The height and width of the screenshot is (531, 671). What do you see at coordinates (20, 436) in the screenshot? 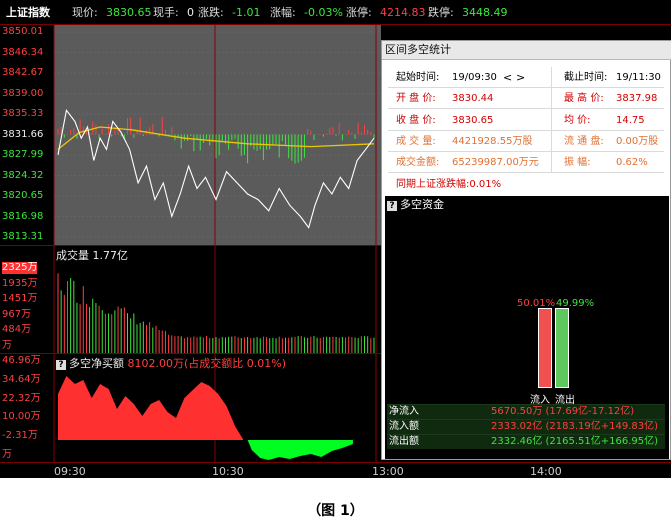
I see `axis-tick-label: -2.31万` at bounding box center [20, 436].